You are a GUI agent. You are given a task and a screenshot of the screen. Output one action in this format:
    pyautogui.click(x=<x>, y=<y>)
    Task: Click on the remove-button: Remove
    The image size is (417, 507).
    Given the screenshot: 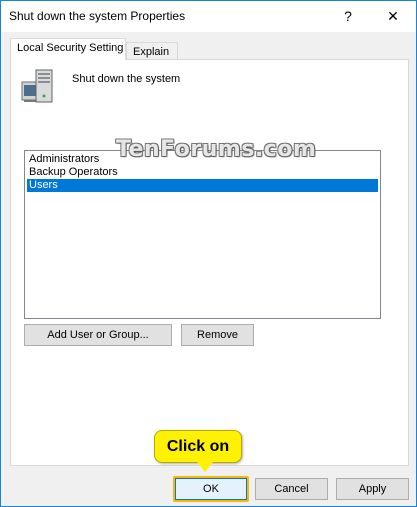 What is the action you would take?
    pyautogui.click(x=217, y=335)
    